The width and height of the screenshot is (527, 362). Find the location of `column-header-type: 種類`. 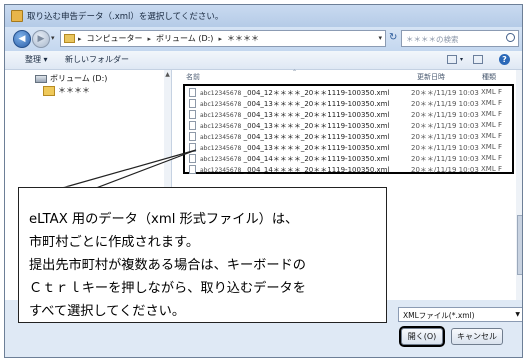

column-header-type: 種類 is located at coordinates (489, 78).